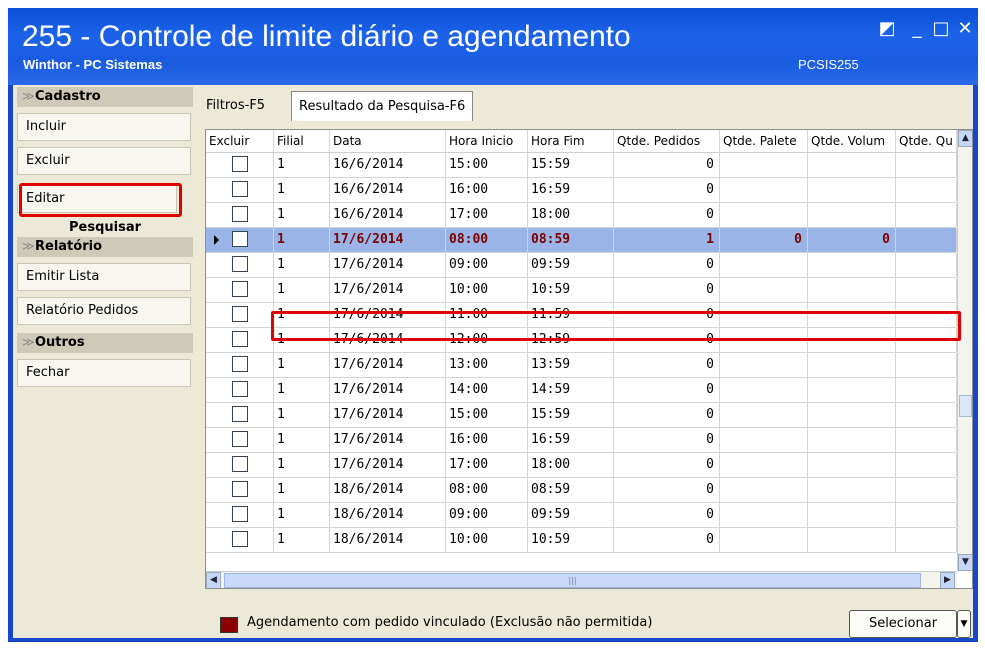 This screenshot has height=650, width=985. I want to click on col-data: Data, so click(388, 141).